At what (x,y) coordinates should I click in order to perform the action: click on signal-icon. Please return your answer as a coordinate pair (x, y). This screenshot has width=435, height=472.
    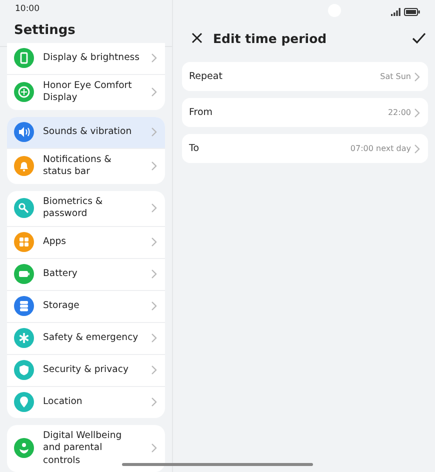
    Looking at the image, I should click on (396, 12).